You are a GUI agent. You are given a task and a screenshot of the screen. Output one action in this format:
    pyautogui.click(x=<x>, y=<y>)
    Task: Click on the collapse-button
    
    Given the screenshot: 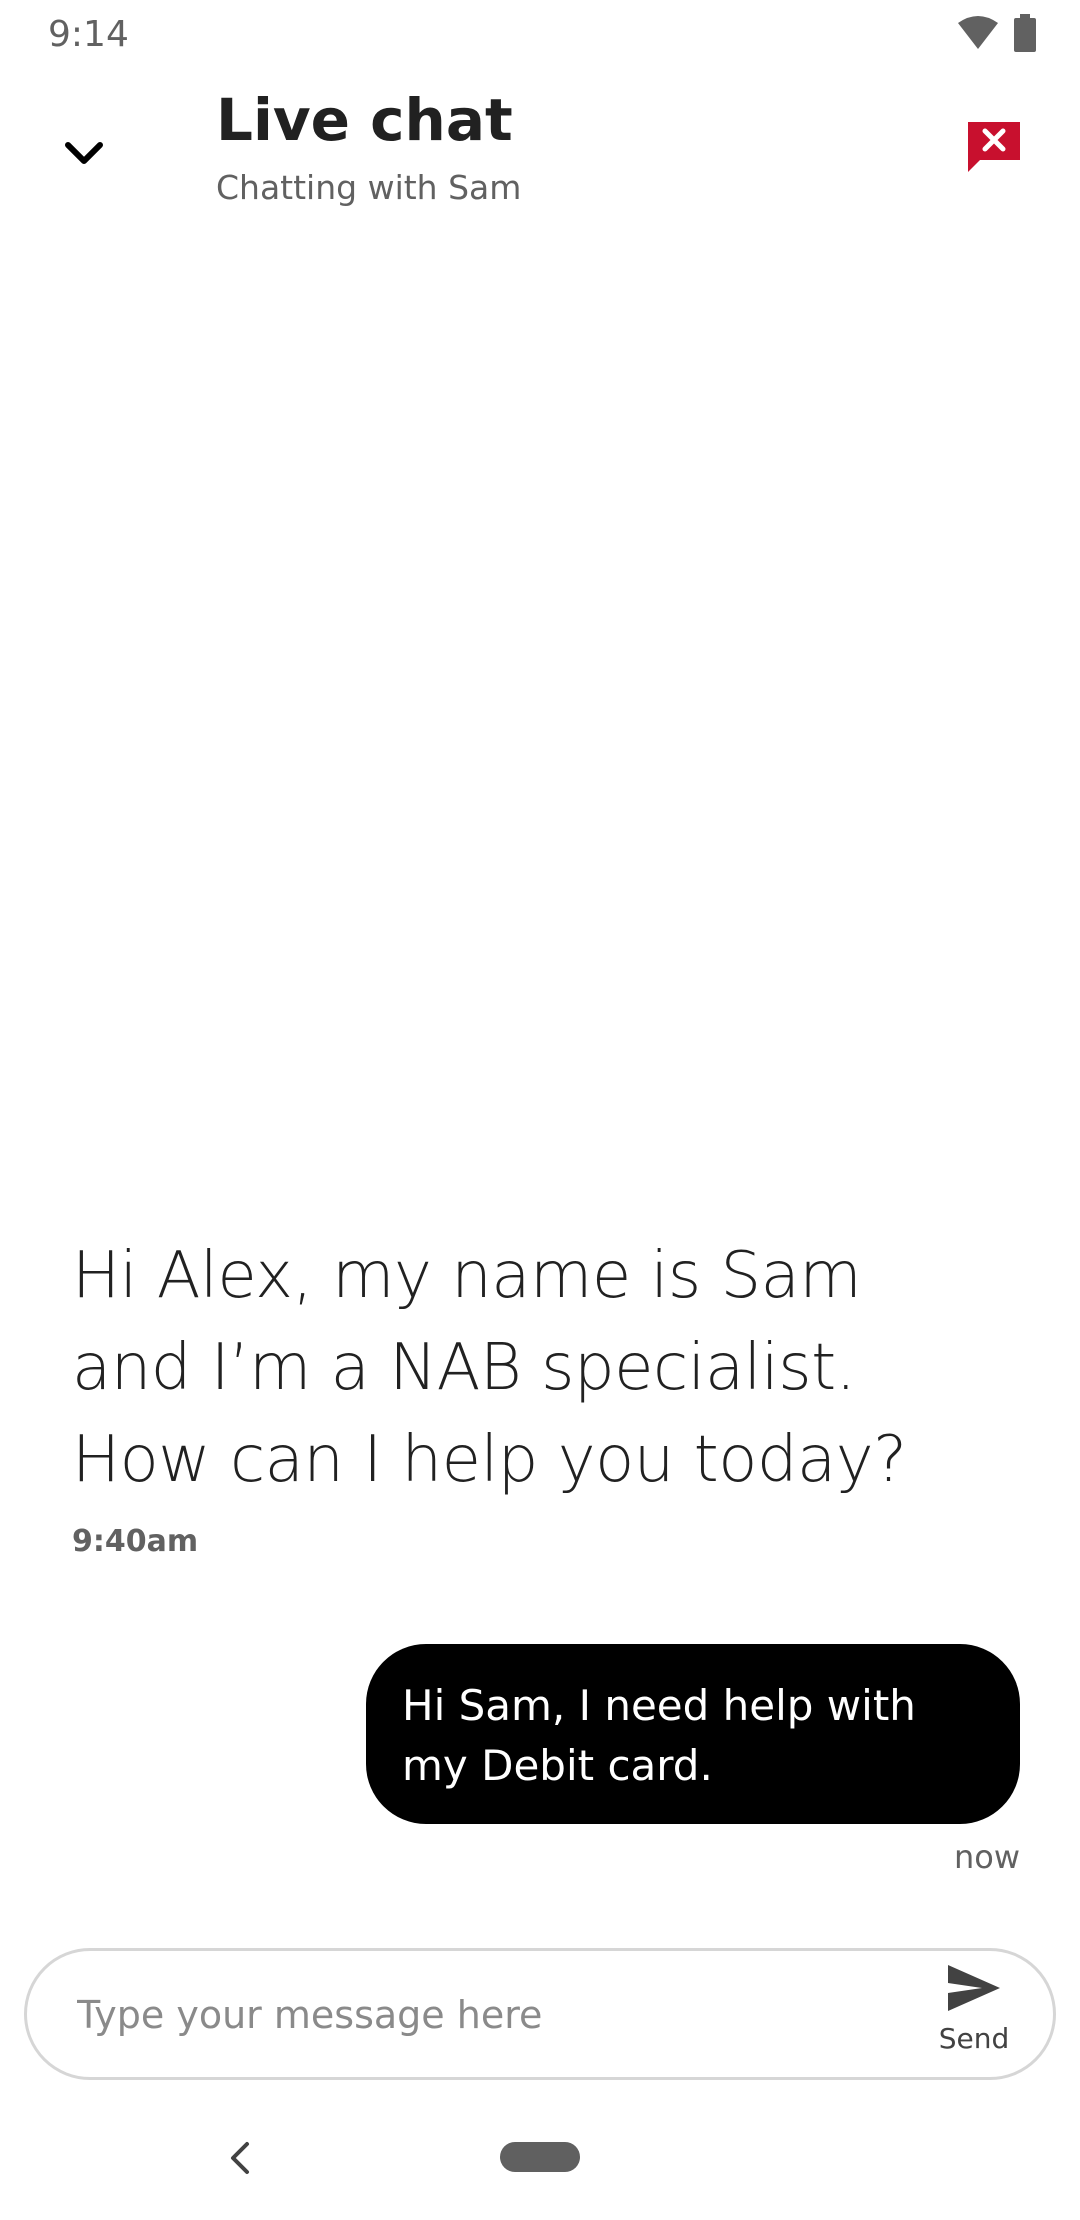 What is the action you would take?
    pyautogui.click(x=84, y=156)
    